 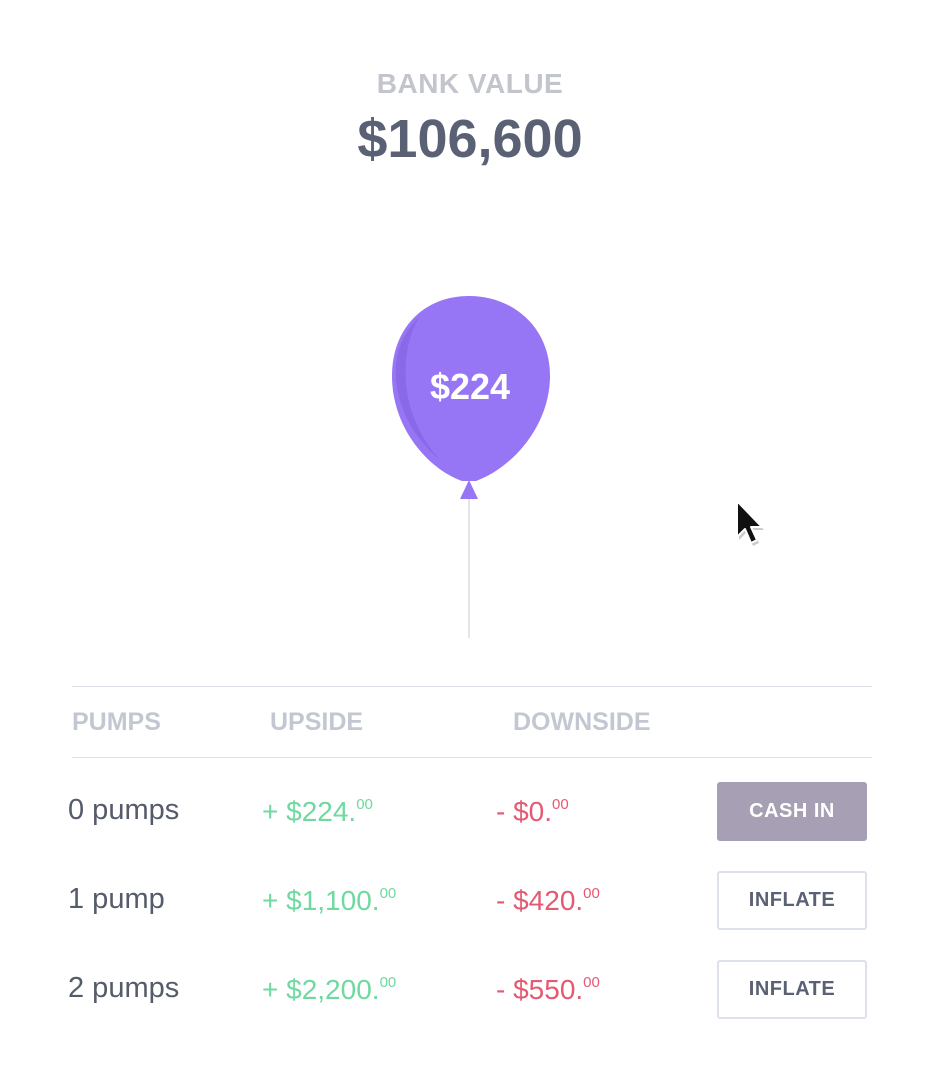 What do you see at coordinates (792, 989) in the screenshot?
I see `inflate-button-2: INFLATE` at bounding box center [792, 989].